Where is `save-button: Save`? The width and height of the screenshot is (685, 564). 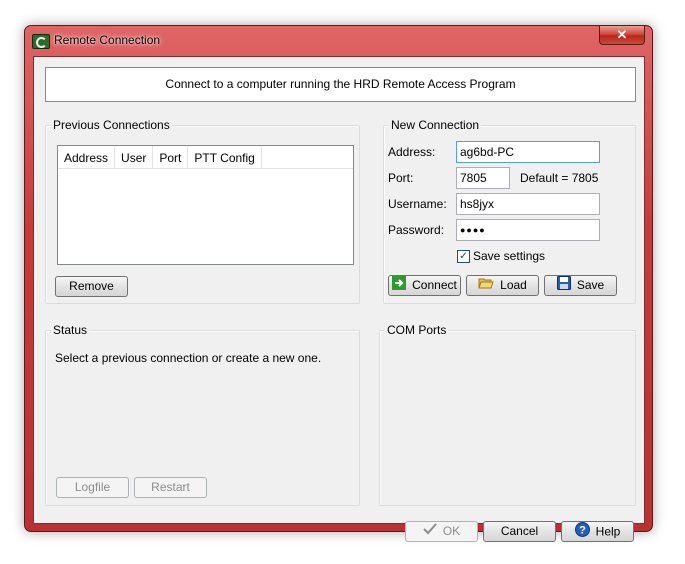
save-button: Save is located at coordinates (580, 285).